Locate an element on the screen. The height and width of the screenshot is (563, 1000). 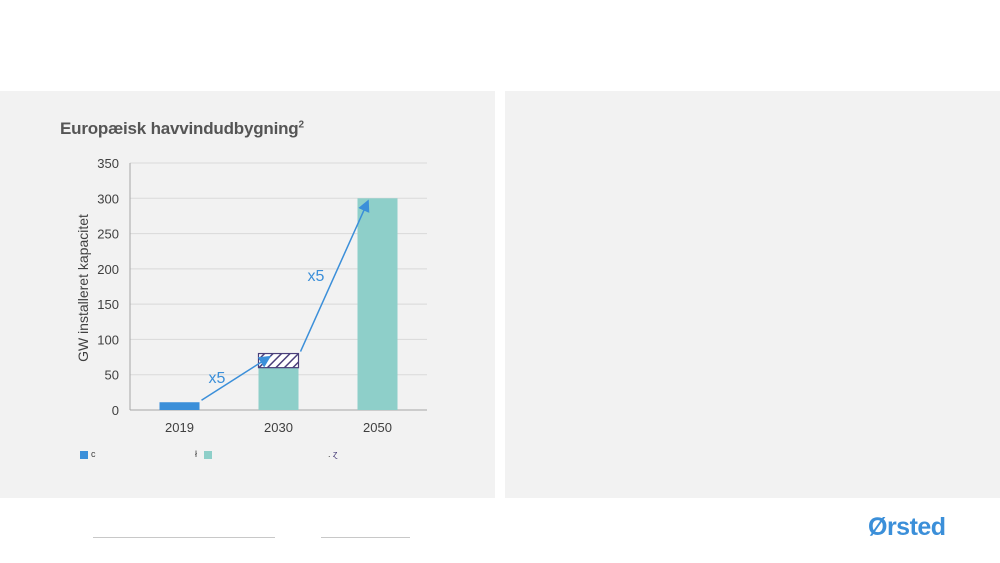
y-tick-label: 250 is located at coordinates (108, 234).